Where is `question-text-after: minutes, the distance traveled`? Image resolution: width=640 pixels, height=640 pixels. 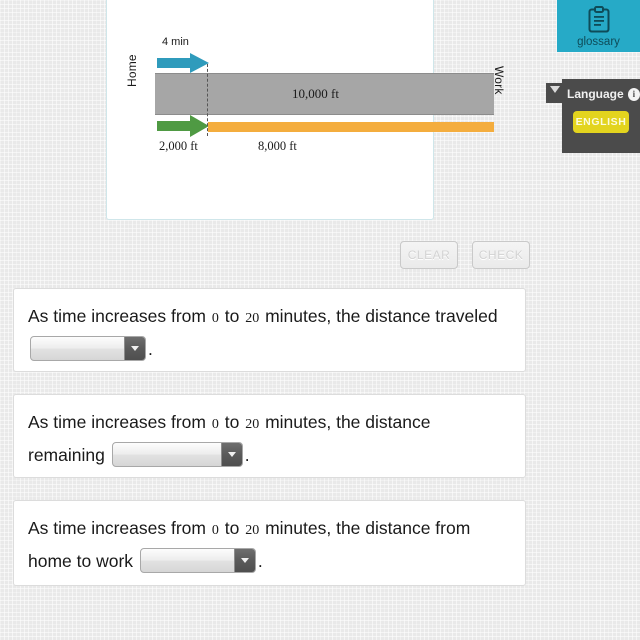 question-text-after: minutes, the distance traveled is located at coordinates (381, 316).